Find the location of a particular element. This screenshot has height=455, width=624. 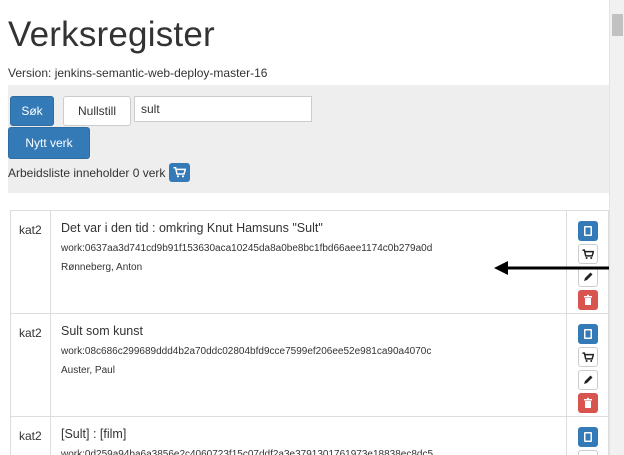

search-button: Søk is located at coordinates (32, 111).